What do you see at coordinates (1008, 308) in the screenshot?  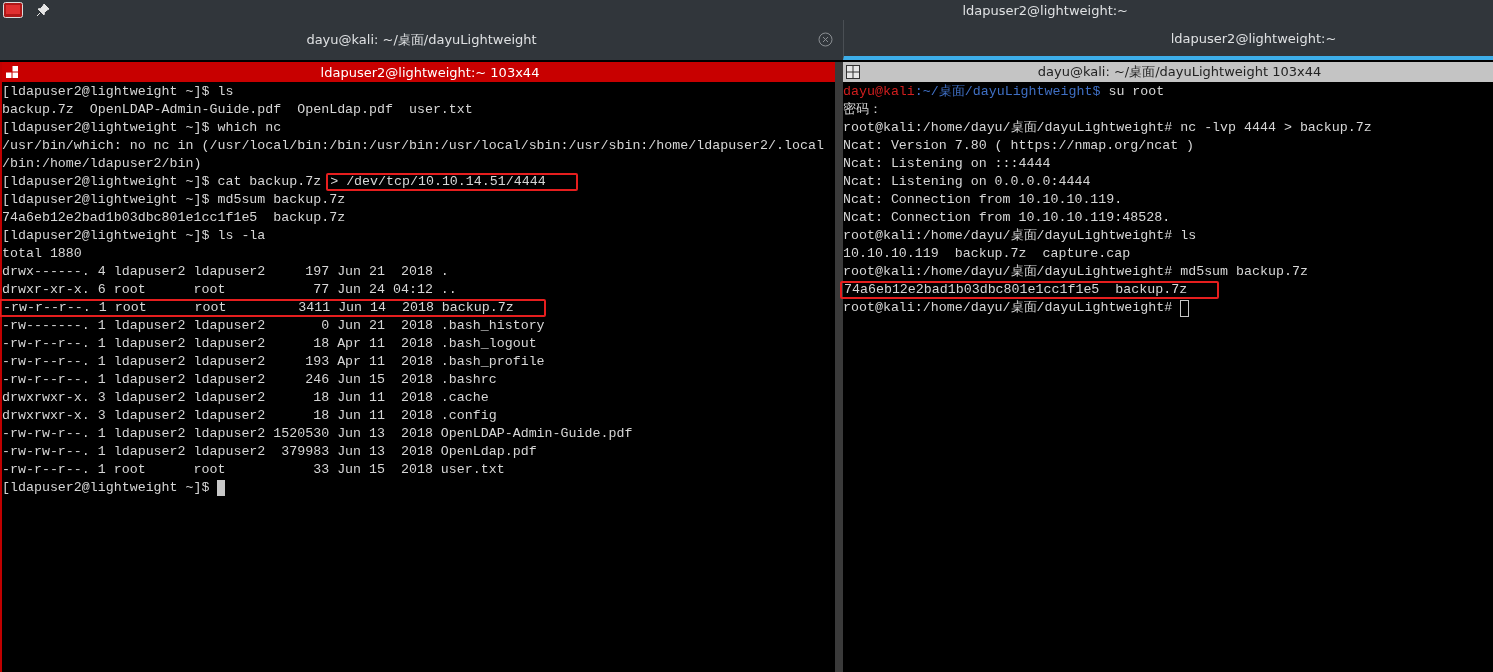 I see `terminal-text: root@kali:/home/dayu/桌面/dayuLightweight#` at bounding box center [1008, 308].